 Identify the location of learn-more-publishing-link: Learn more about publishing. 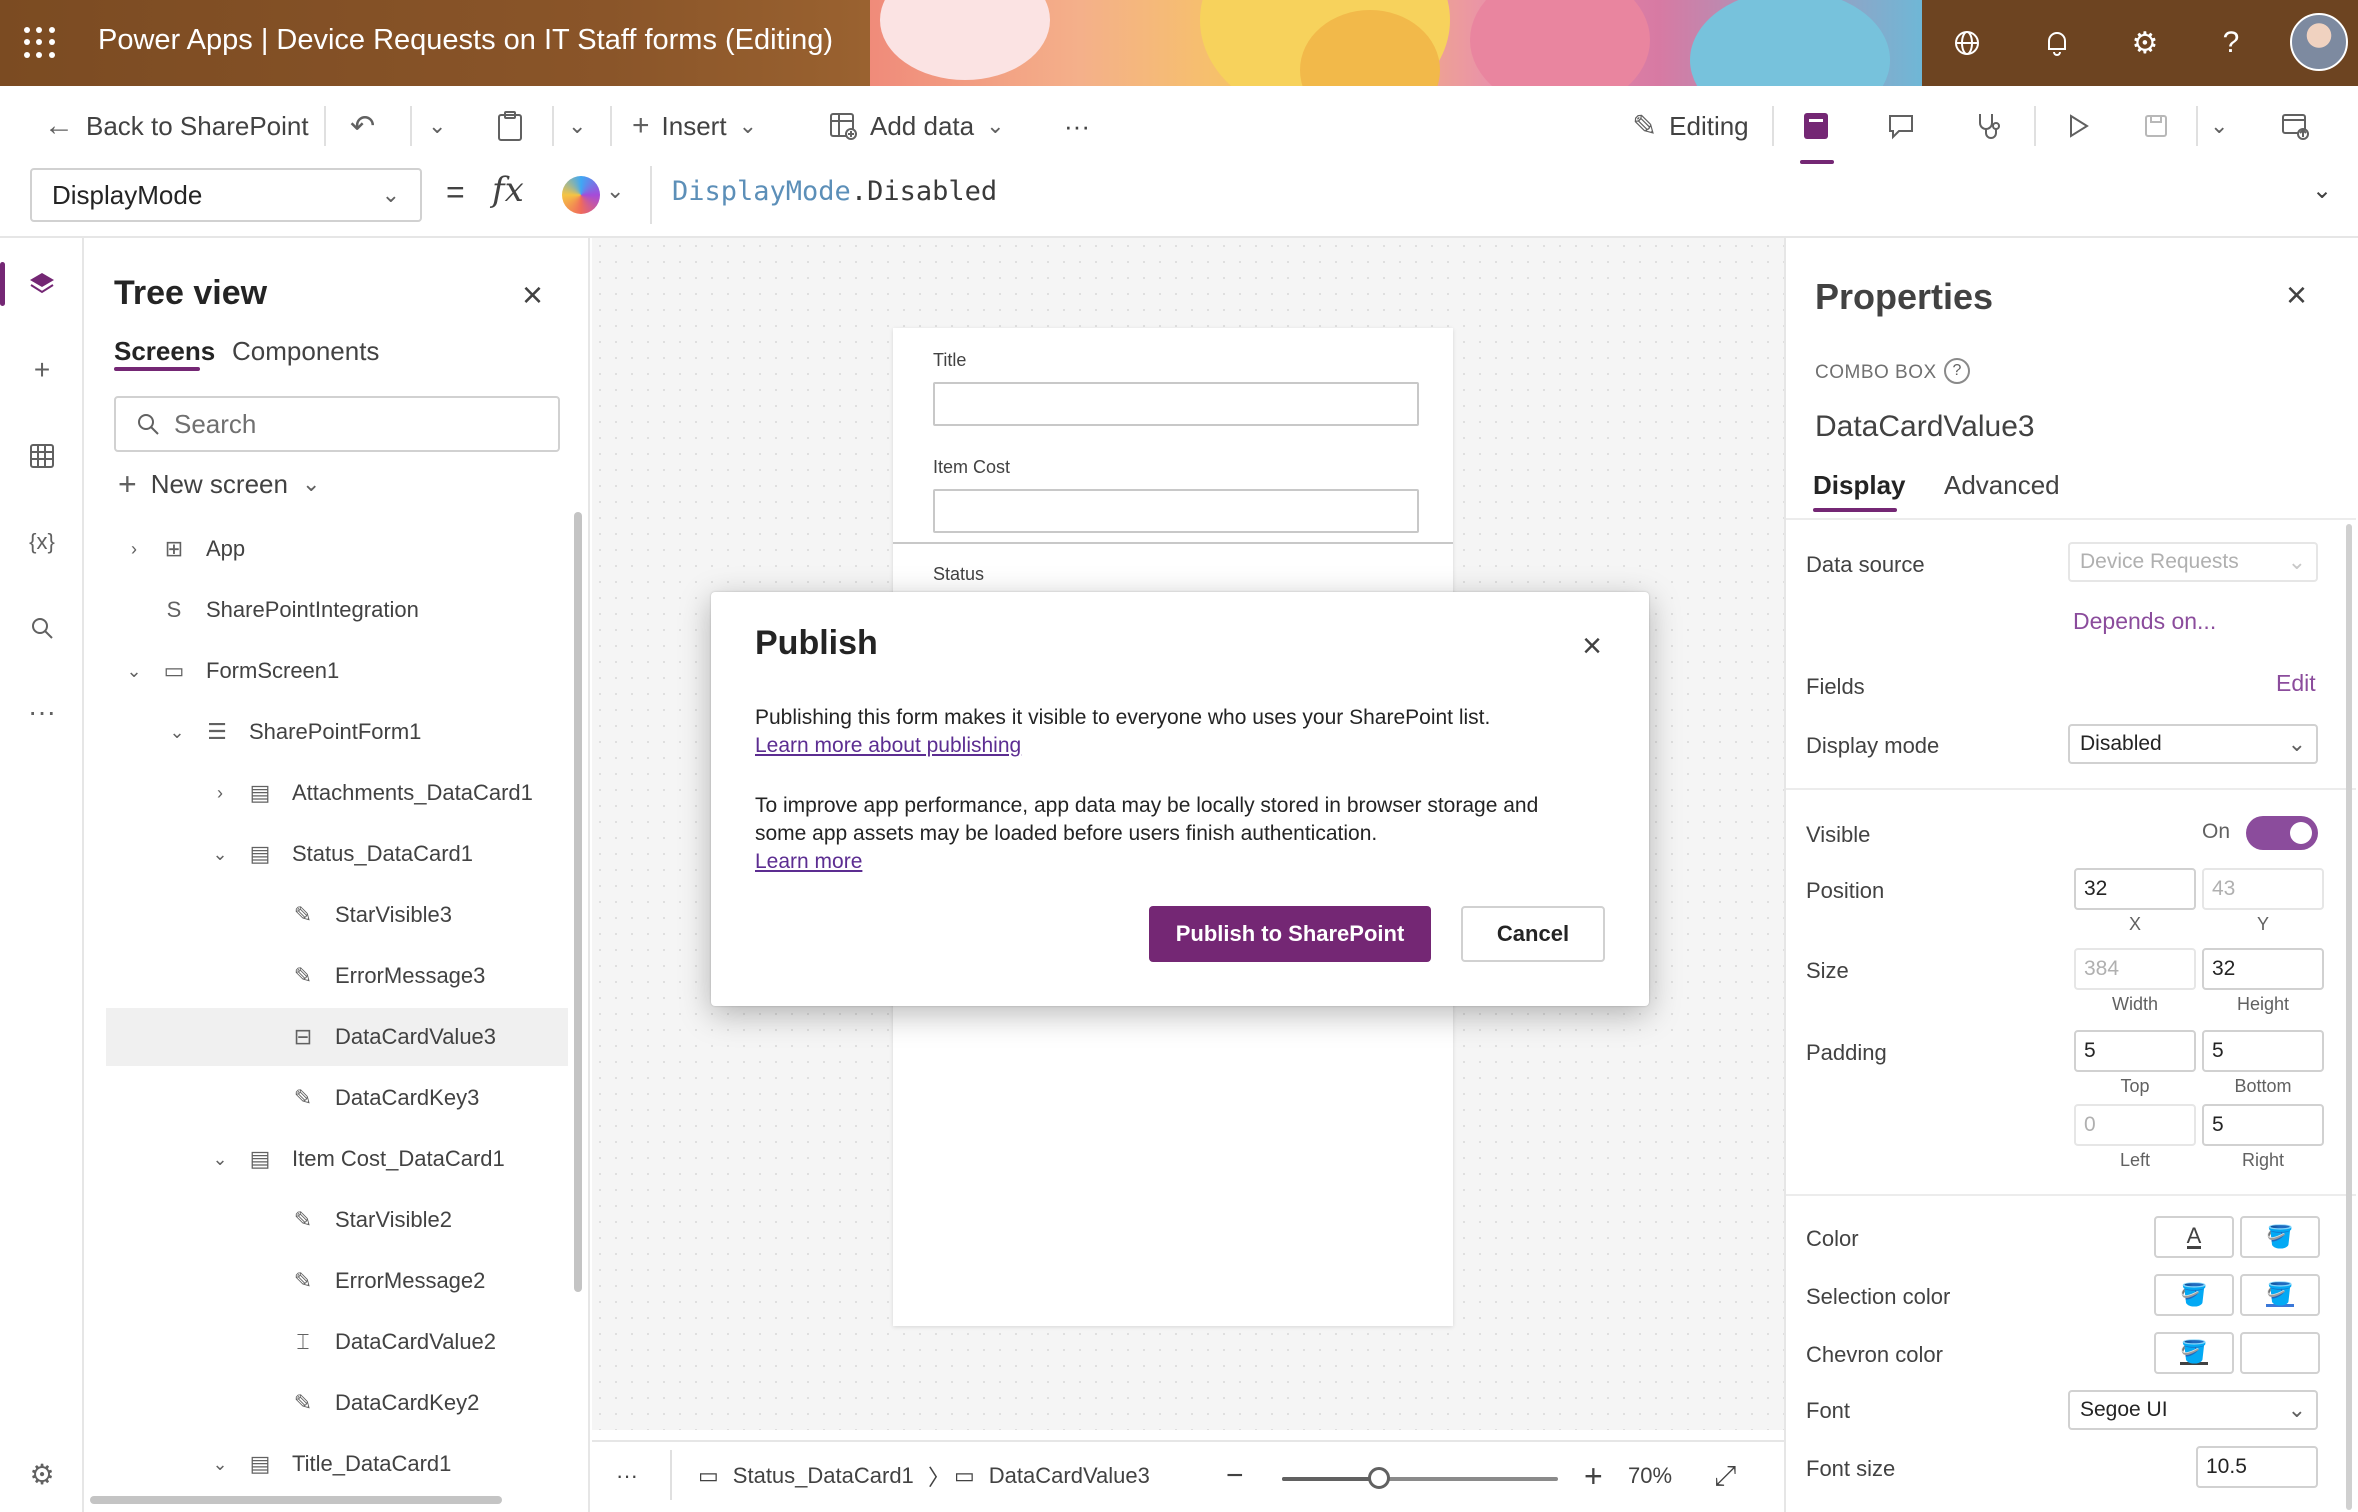
(888, 746).